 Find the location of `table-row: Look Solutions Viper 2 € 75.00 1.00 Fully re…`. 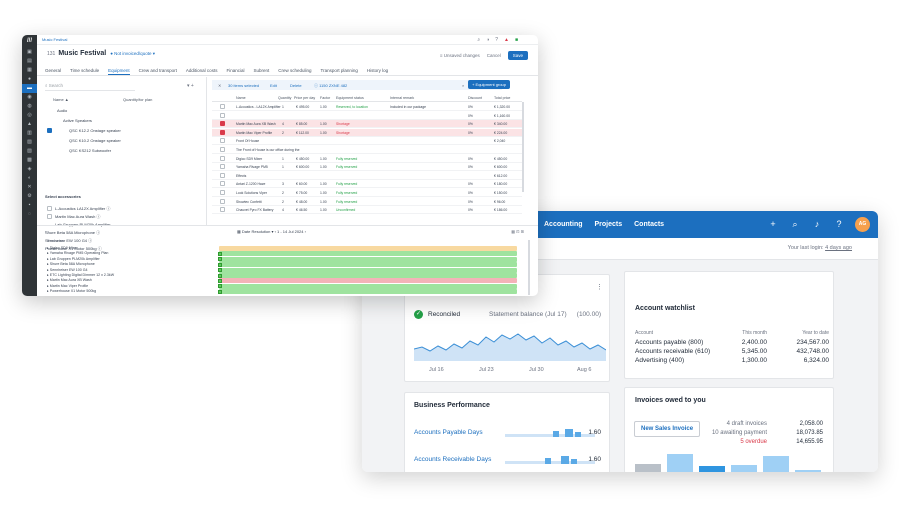

table-row: Look Solutions Viper 2 € 75.00 1.00 Fully re… is located at coordinates (367, 193).